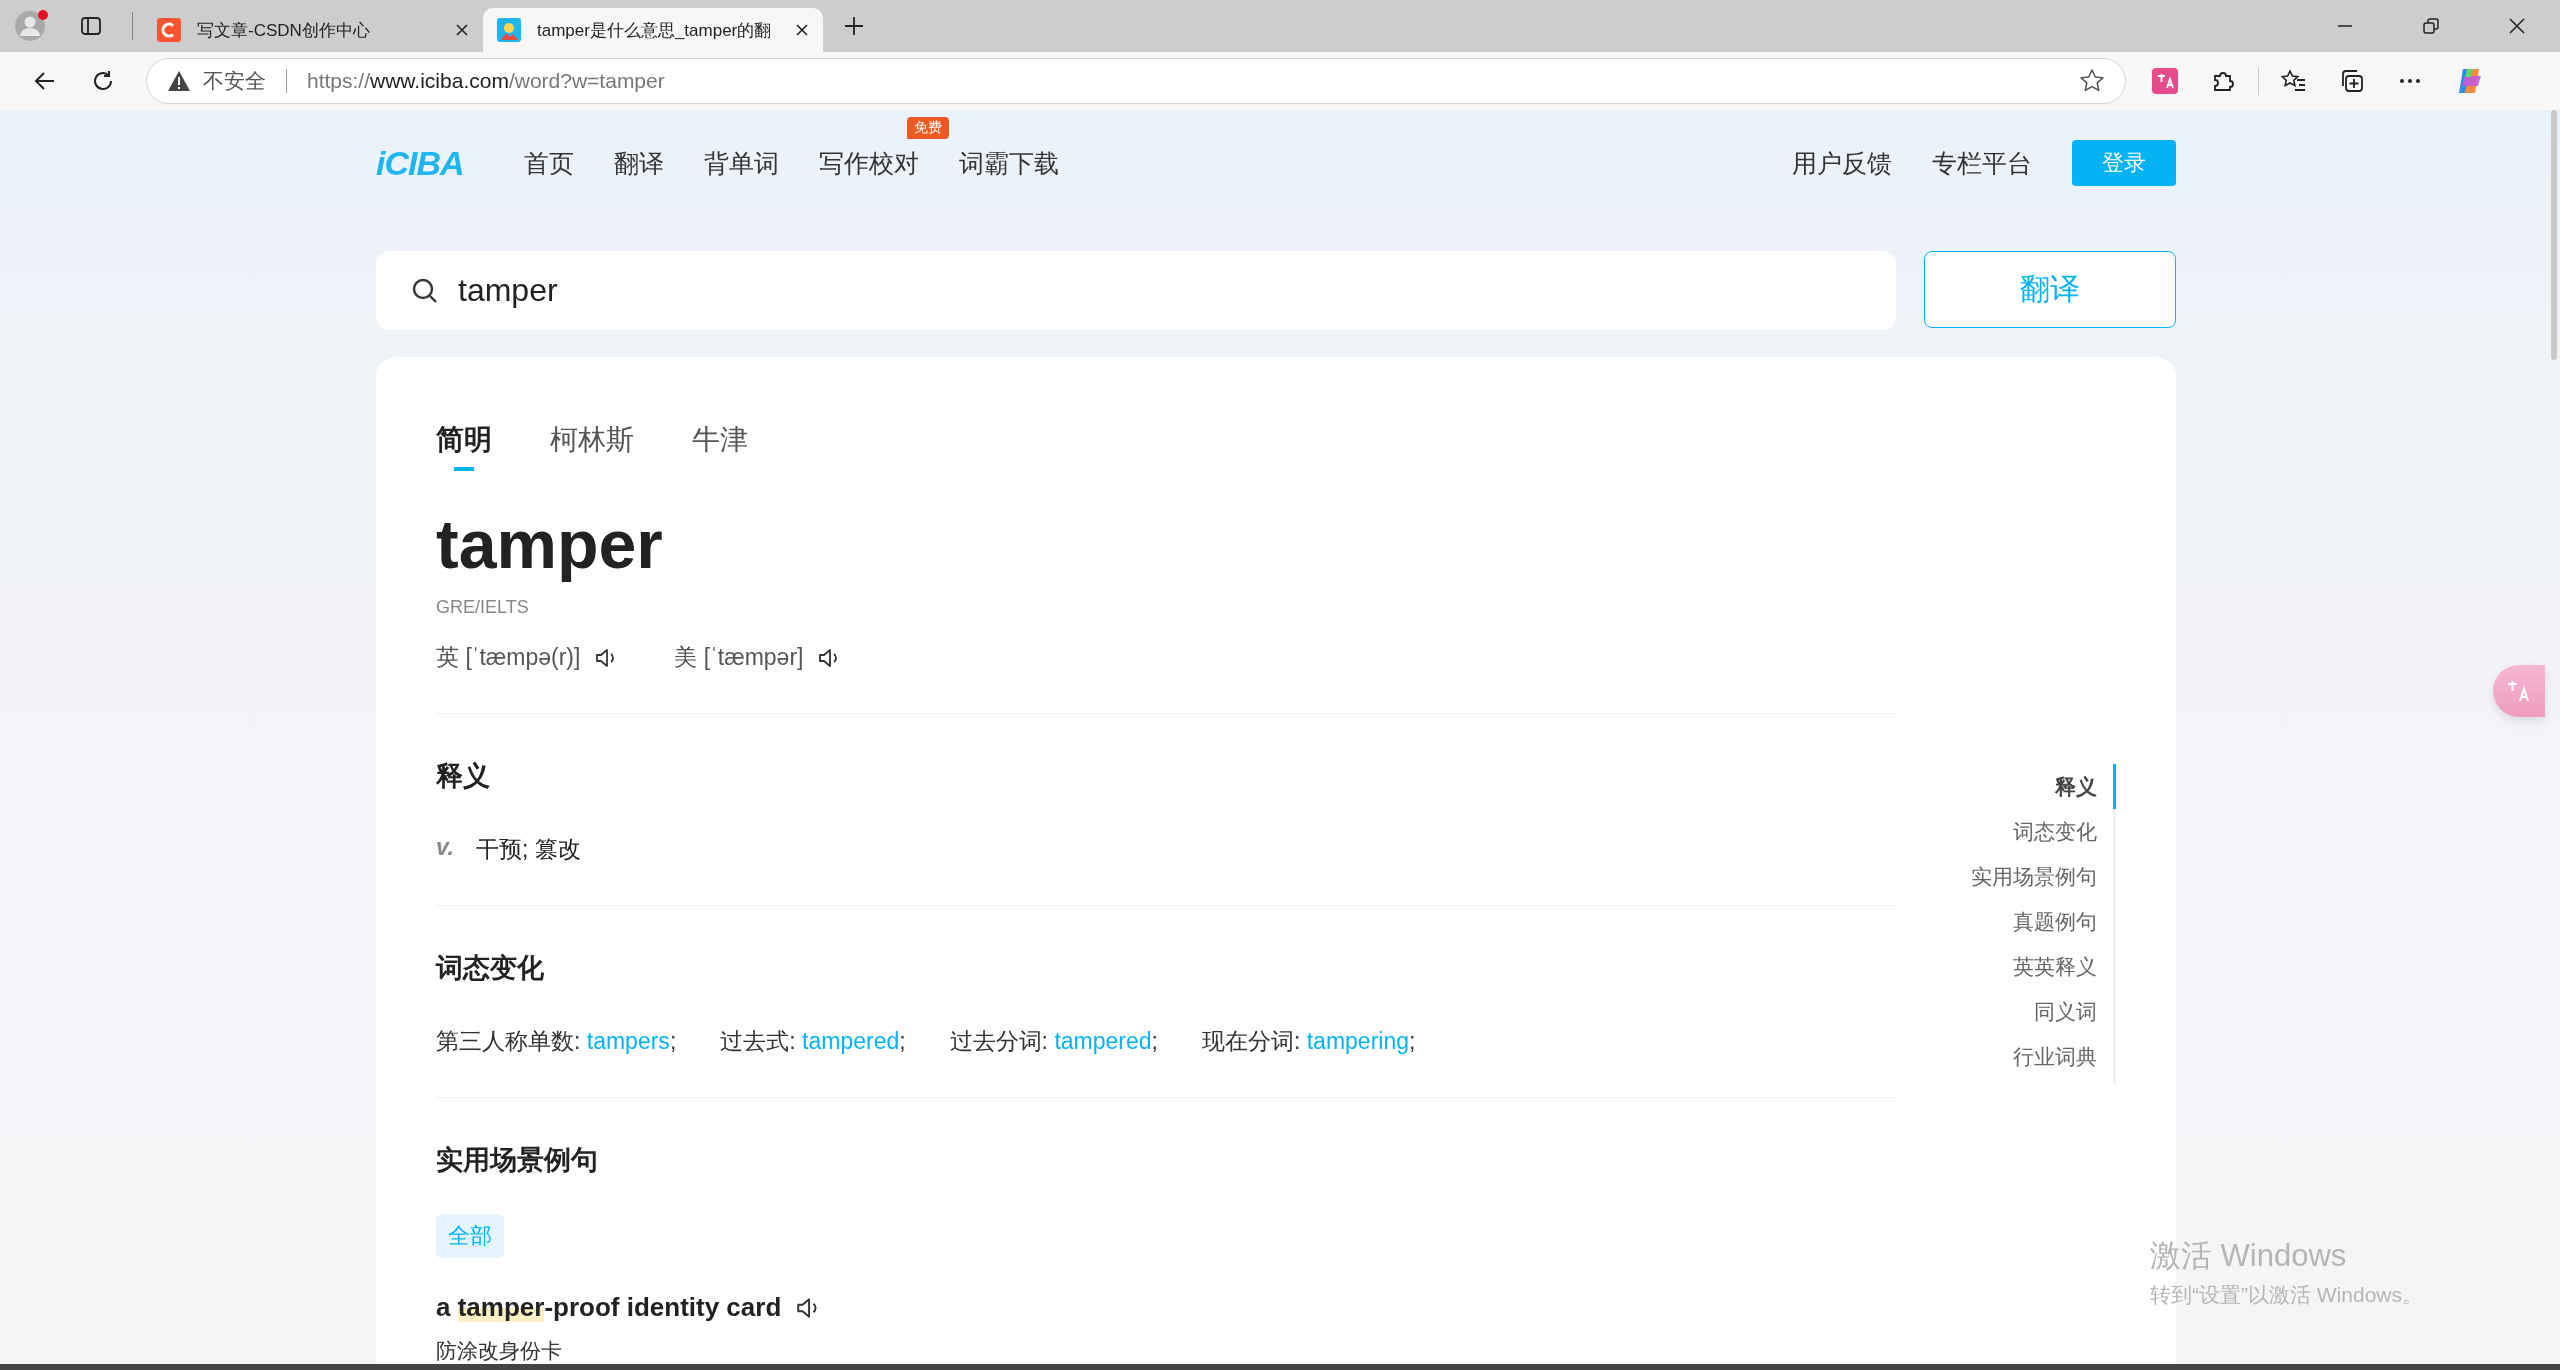 This screenshot has height=1370, width=2560. What do you see at coordinates (499, 1351) in the screenshot?
I see `example-translation: 防涂改身份卡` at bounding box center [499, 1351].